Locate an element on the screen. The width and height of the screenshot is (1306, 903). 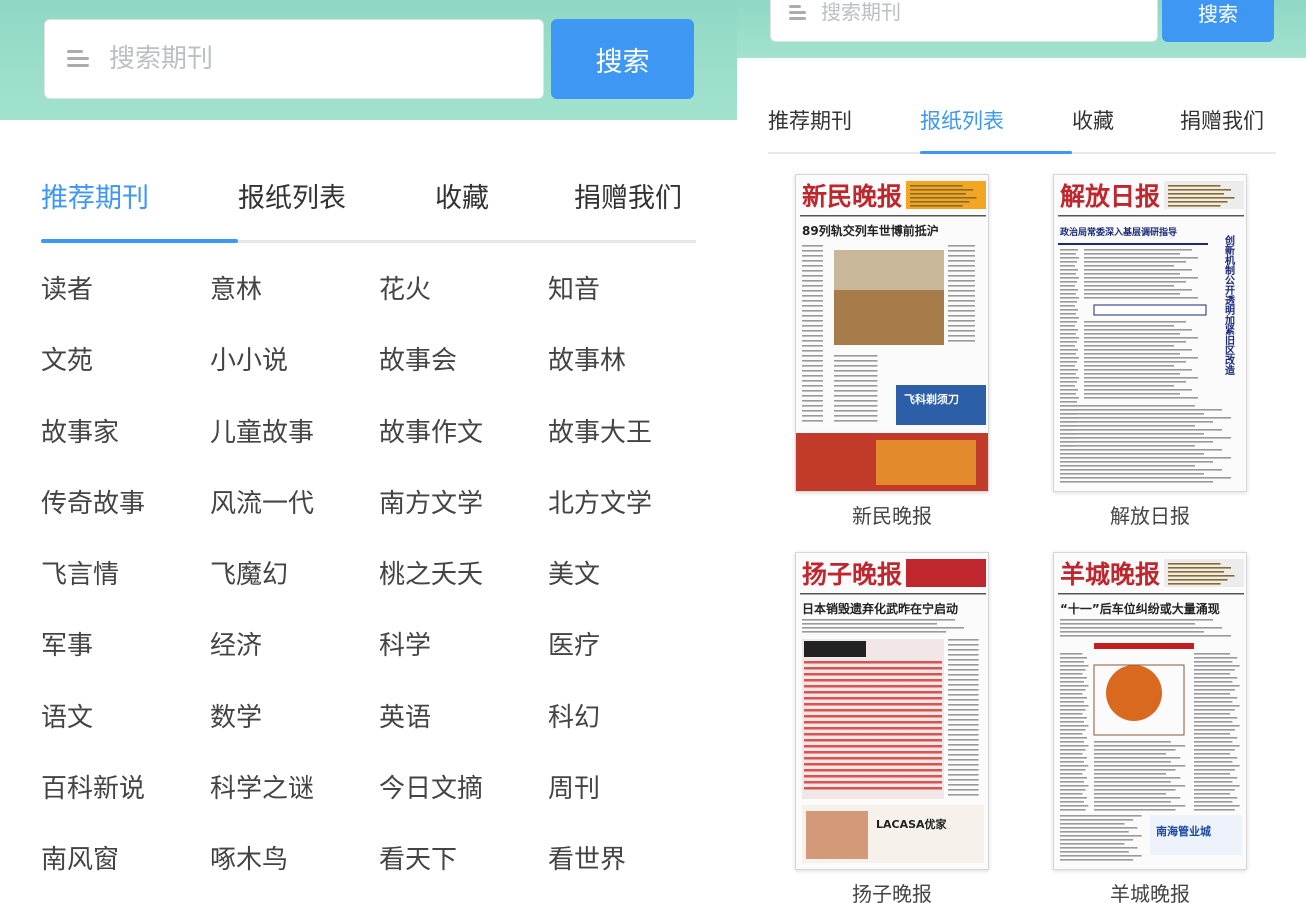
magazine-item: 看世界 is located at coordinates (632, 860).